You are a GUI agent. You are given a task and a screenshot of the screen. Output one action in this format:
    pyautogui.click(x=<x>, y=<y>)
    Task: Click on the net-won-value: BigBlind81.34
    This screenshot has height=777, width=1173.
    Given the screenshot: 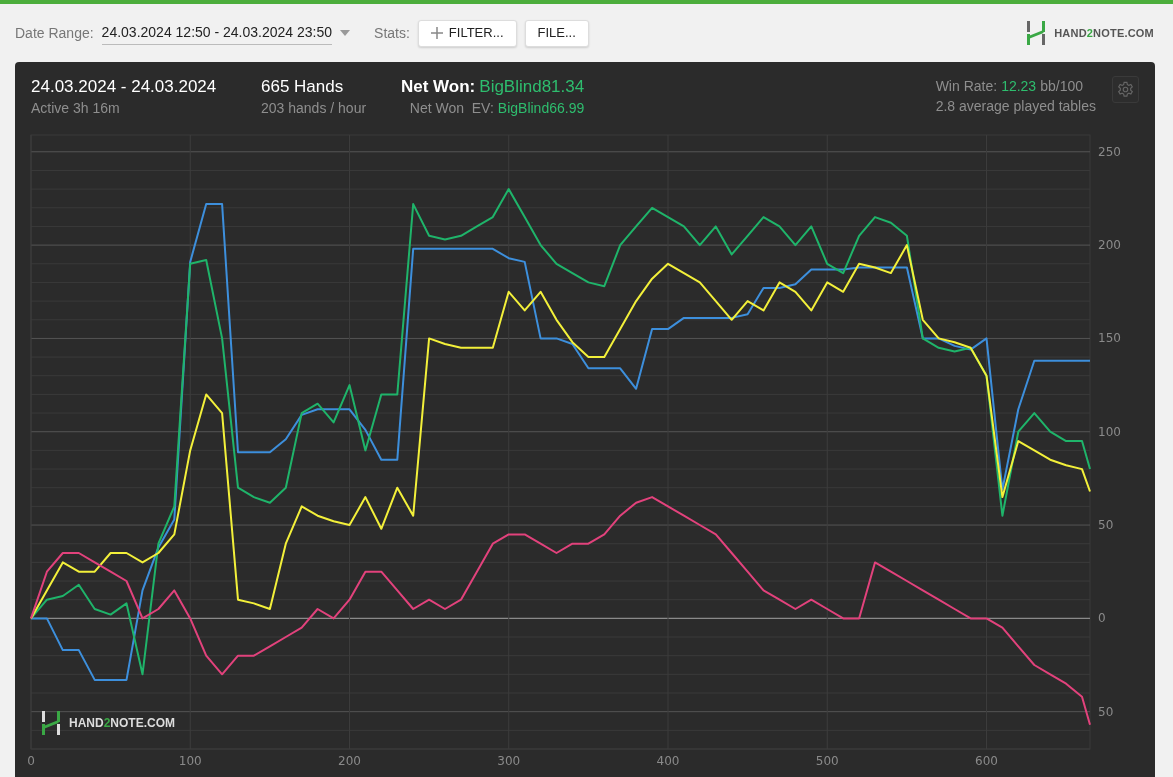 What is the action you would take?
    pyautogui.click(x=532, y=87)
    